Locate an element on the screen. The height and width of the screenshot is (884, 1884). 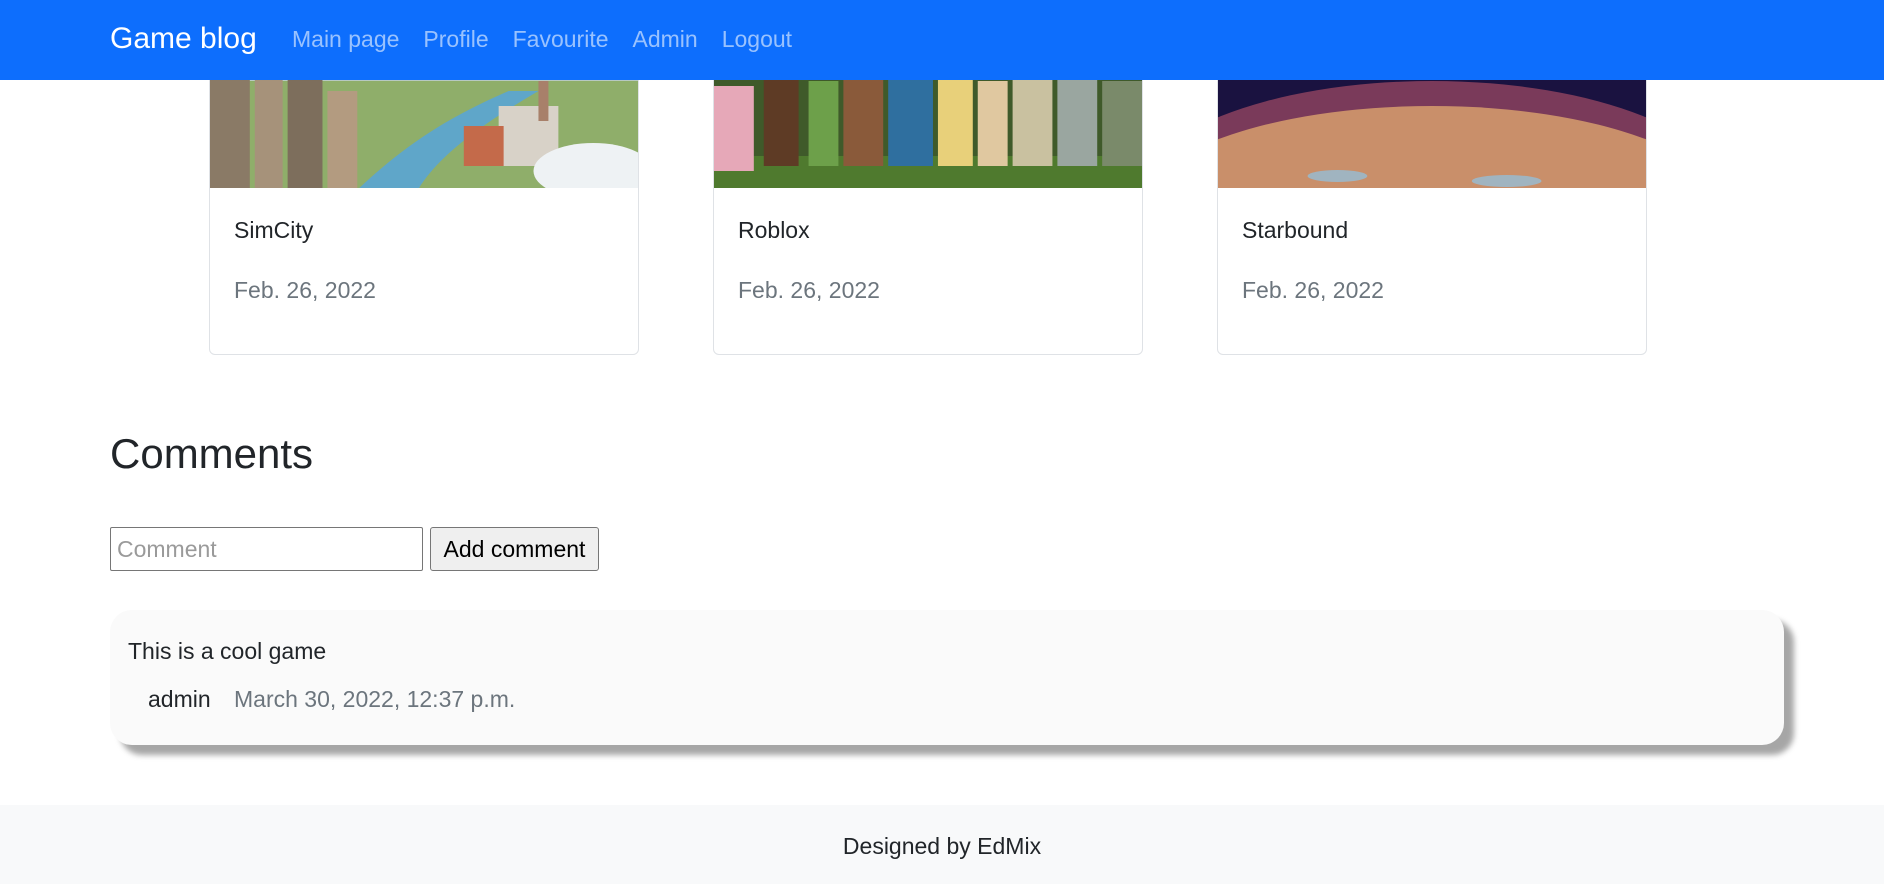
comment-date: March 30, 2022, 12:37 p.m. is located at coordinates (375, 699).